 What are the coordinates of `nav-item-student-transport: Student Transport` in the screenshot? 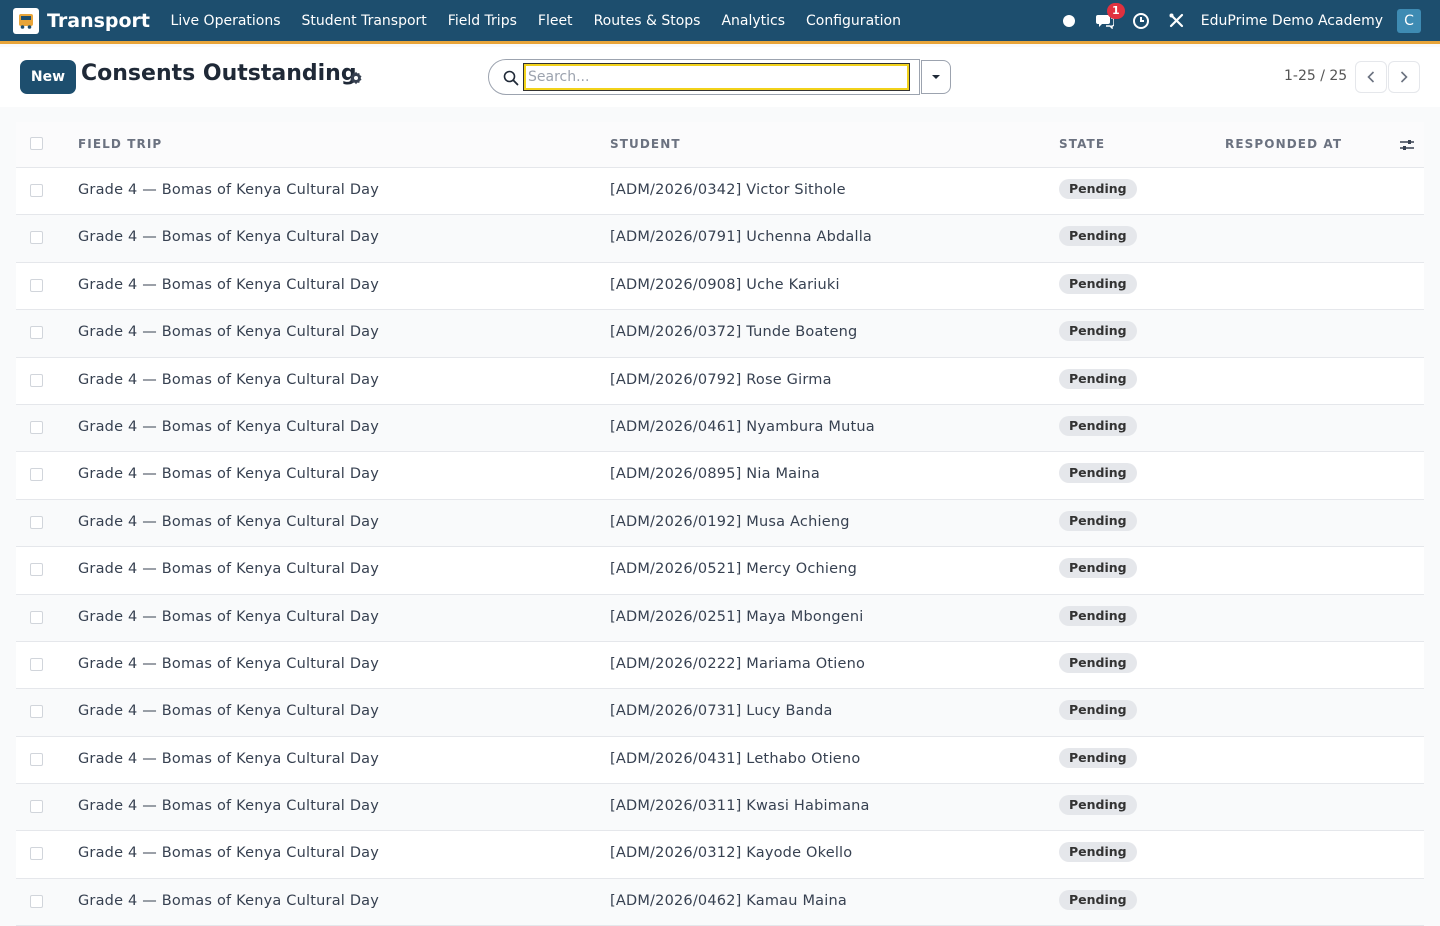 It's located at (364, 21).